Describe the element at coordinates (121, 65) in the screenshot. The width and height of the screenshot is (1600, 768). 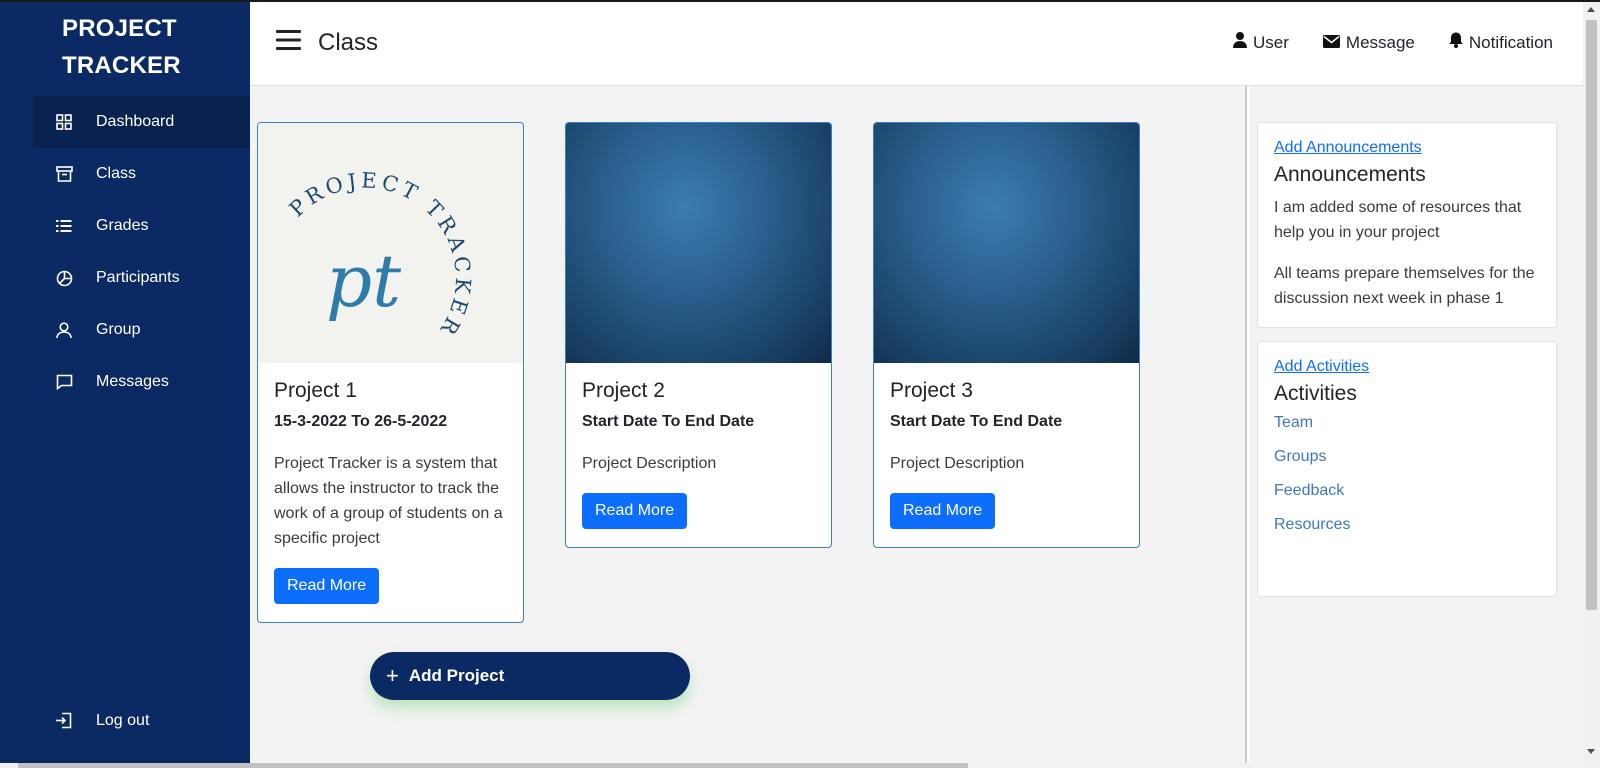
I see `brand-line-2: TRACKER` at that location.